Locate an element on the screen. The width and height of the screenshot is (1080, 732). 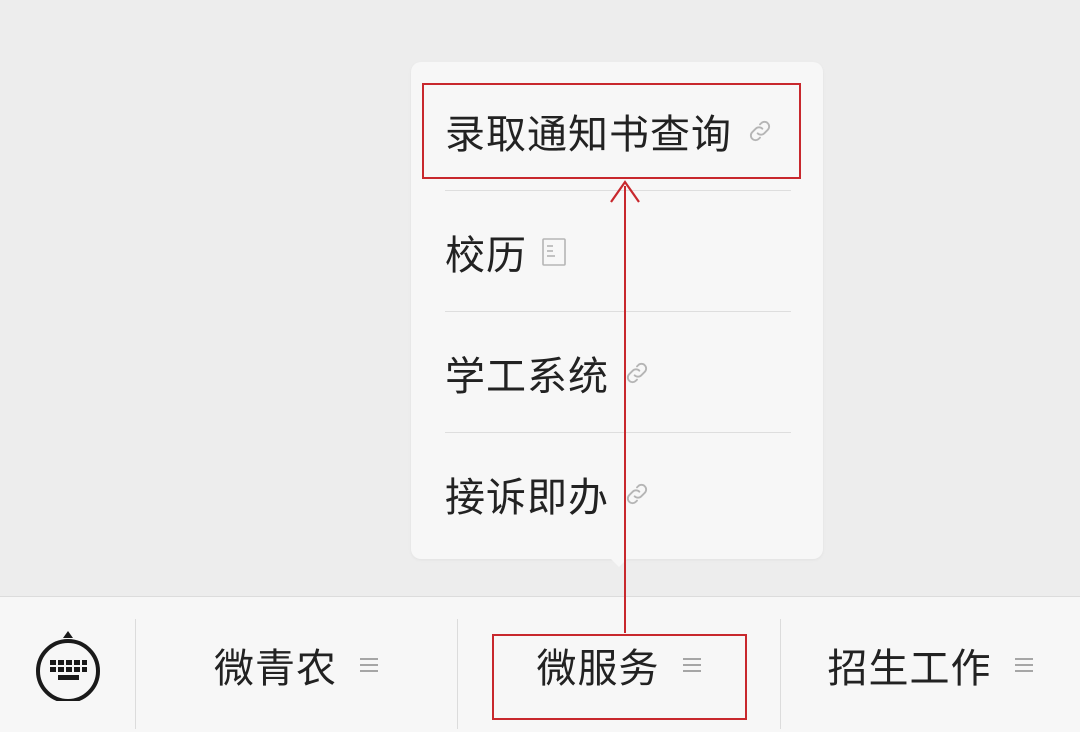
menu-item-label: 学工系统 is located at coordinates (527, 376).